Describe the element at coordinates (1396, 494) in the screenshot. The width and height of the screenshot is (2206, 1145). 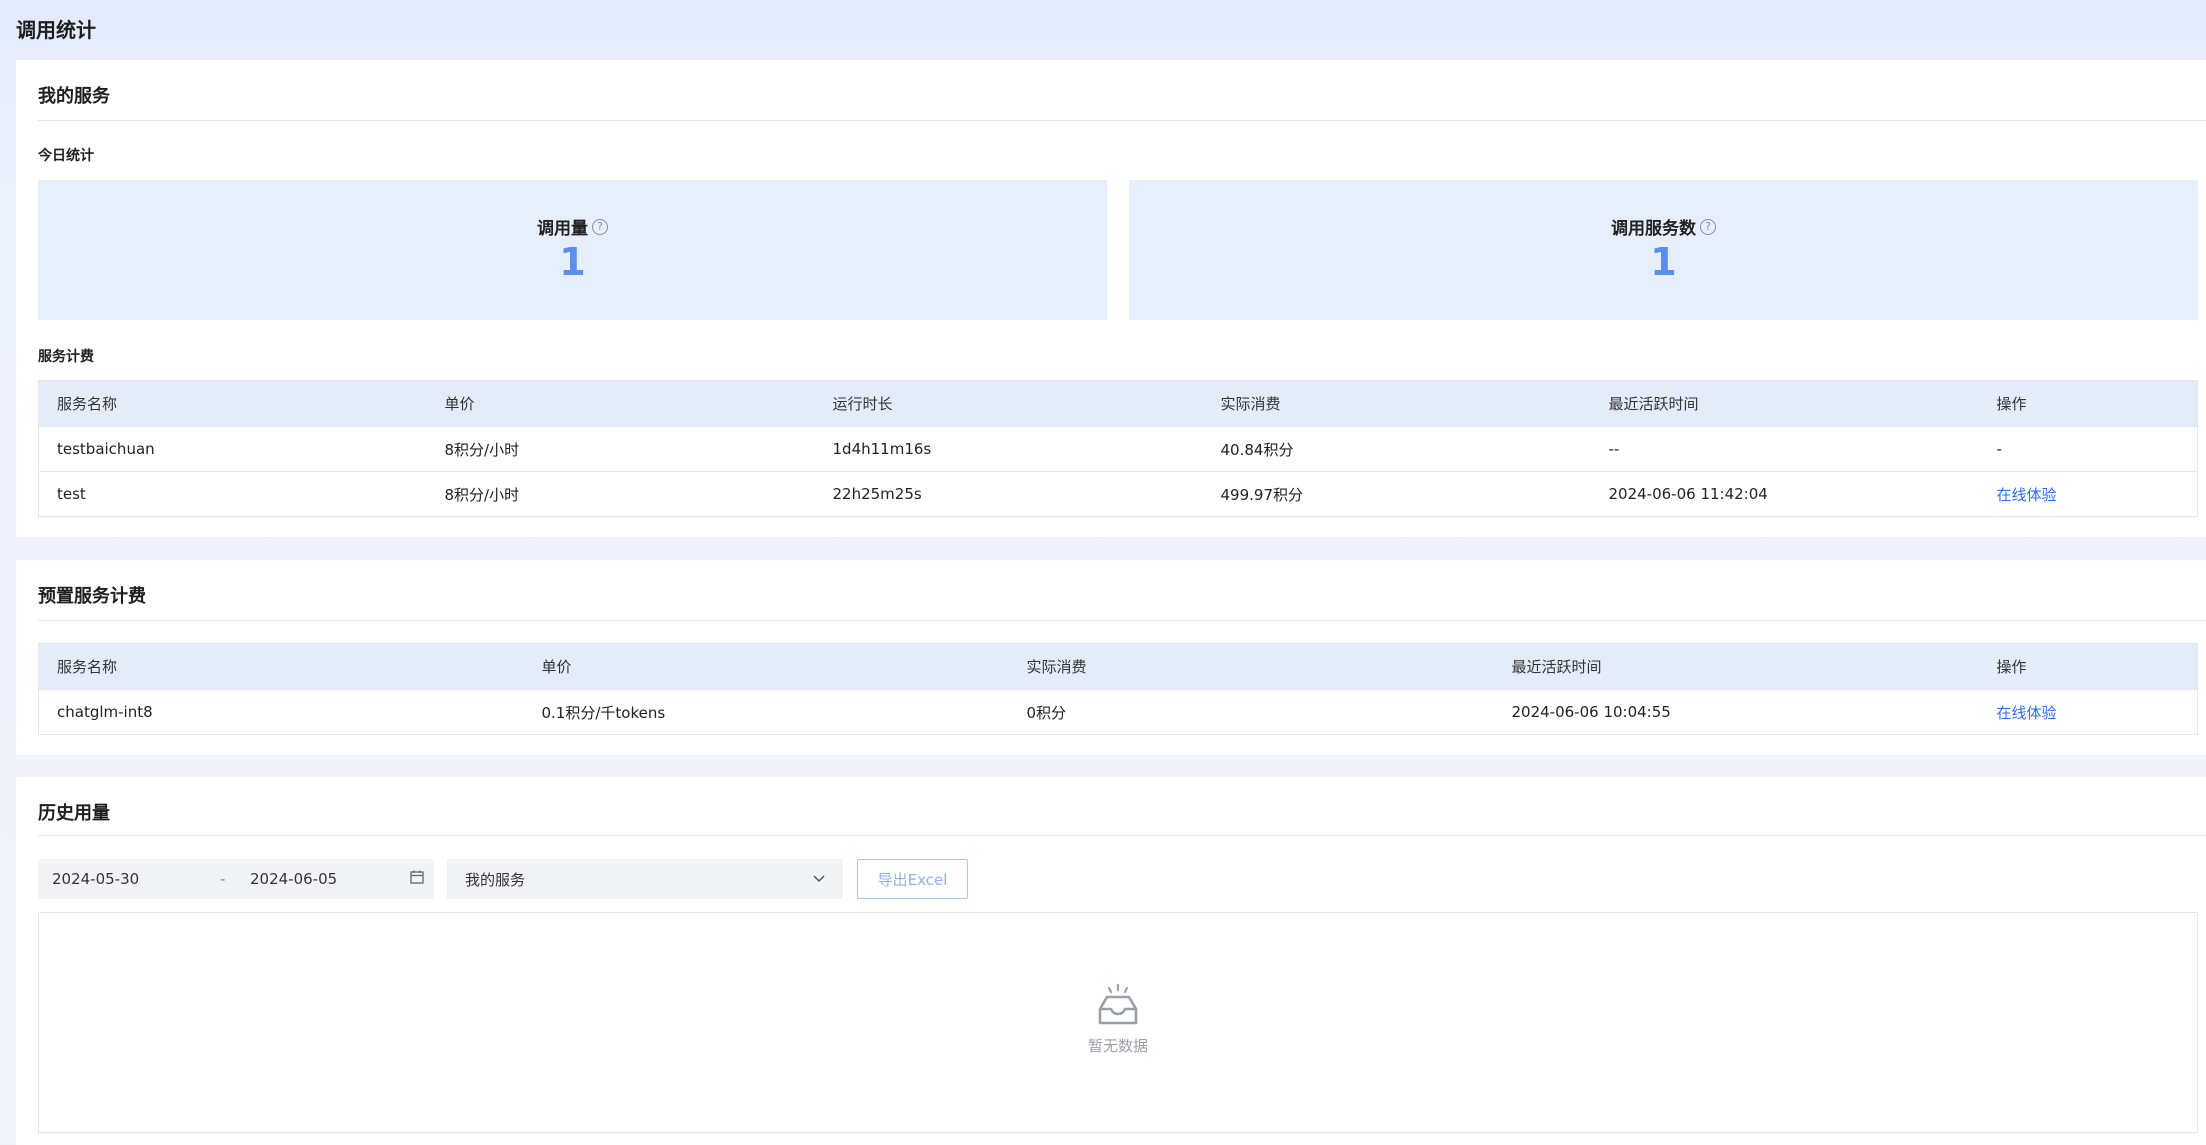
I see `table-cell: 499.97积分` at that location.